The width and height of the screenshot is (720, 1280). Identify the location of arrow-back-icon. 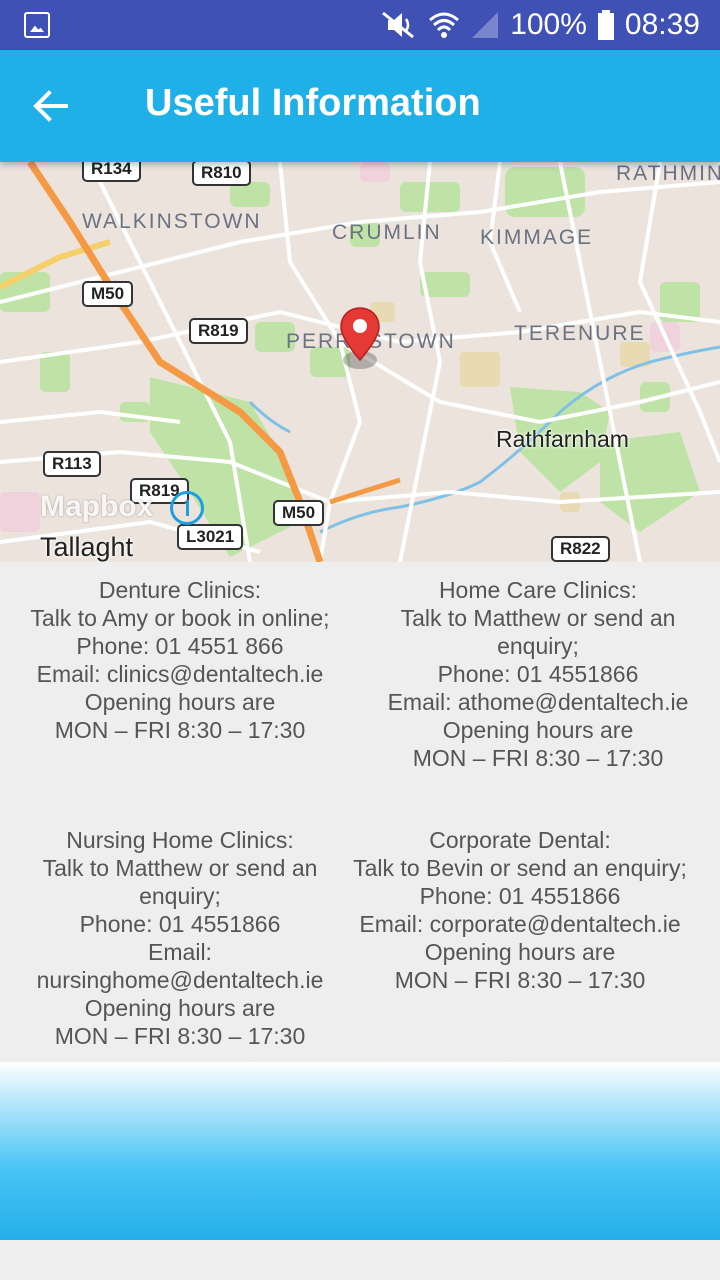
(50, 106).